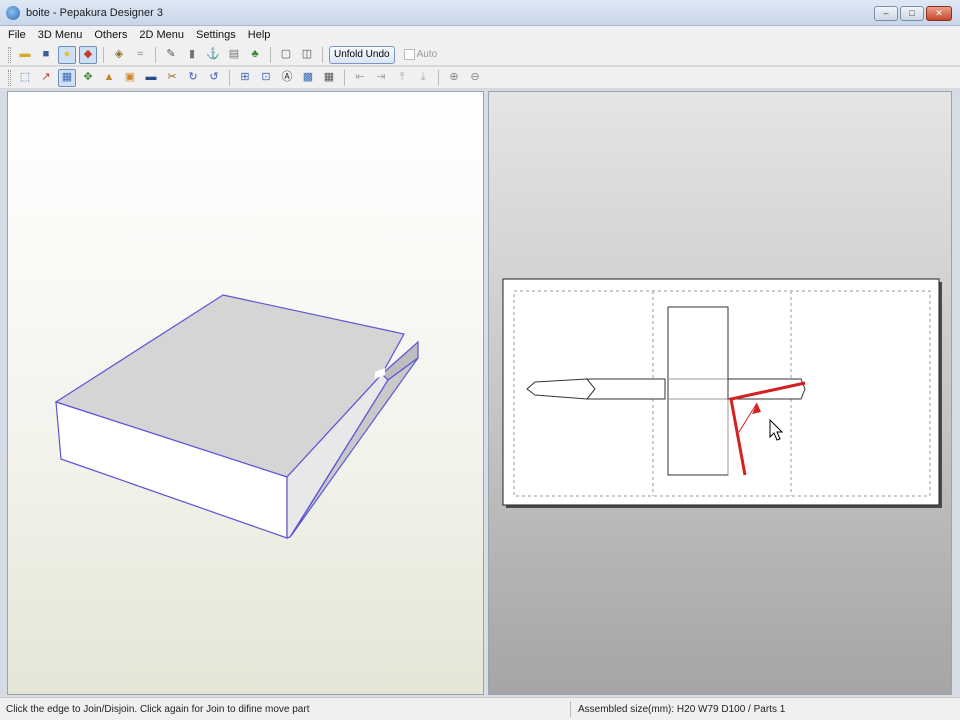 Image resolution: width=960 pixels, height=720 pixels. What do you see at coordinates (259, 35) in the screenshot?
I see `menu-help: Help` at bounding box center [259, 35].